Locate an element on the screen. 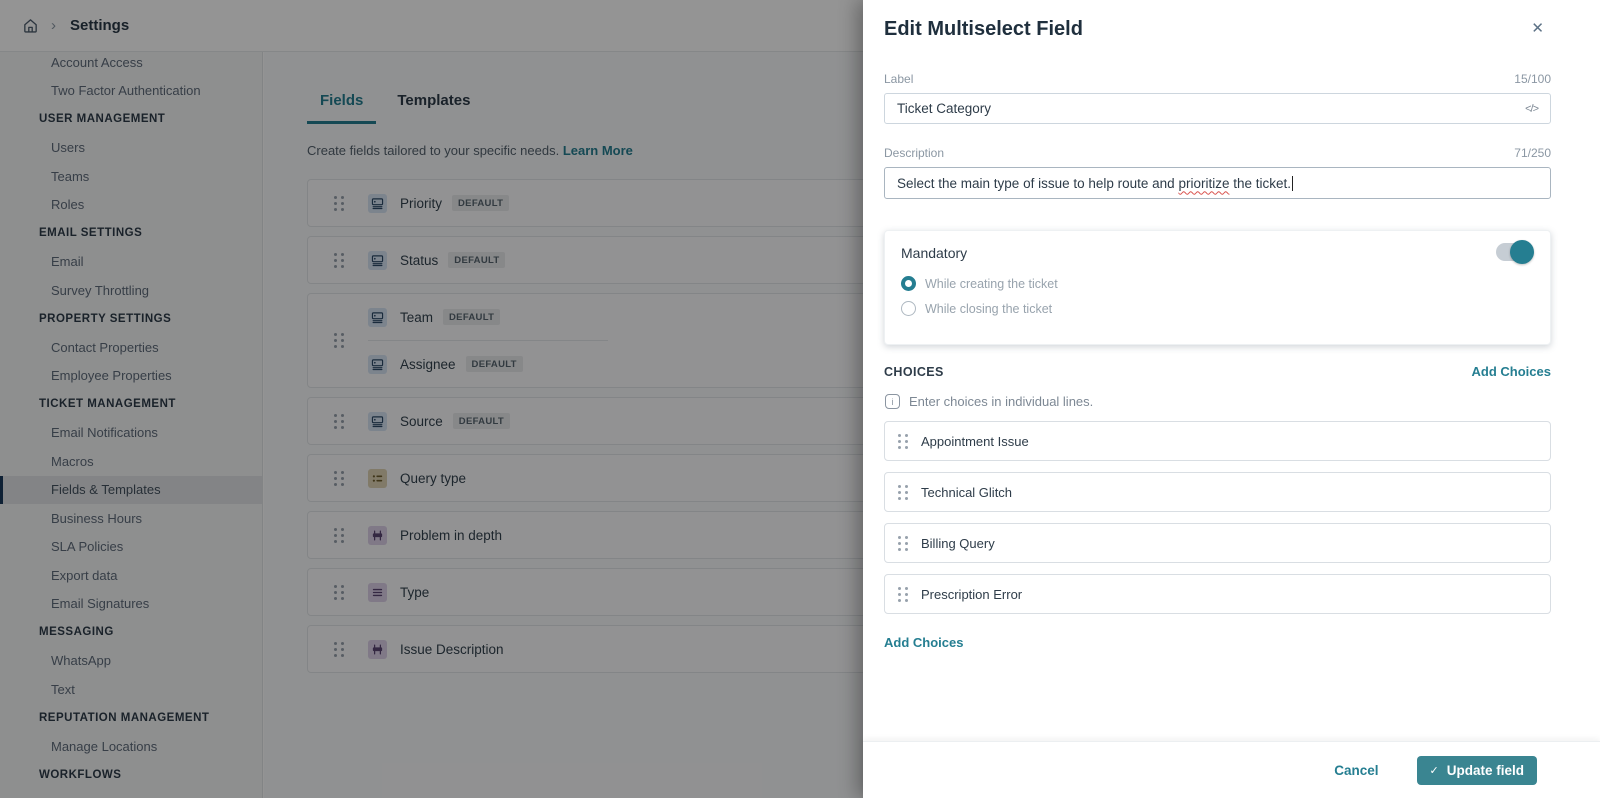 This screenshot has width=1600, height=798. label-input-shell: </> is located at coordinates (1217, 108).